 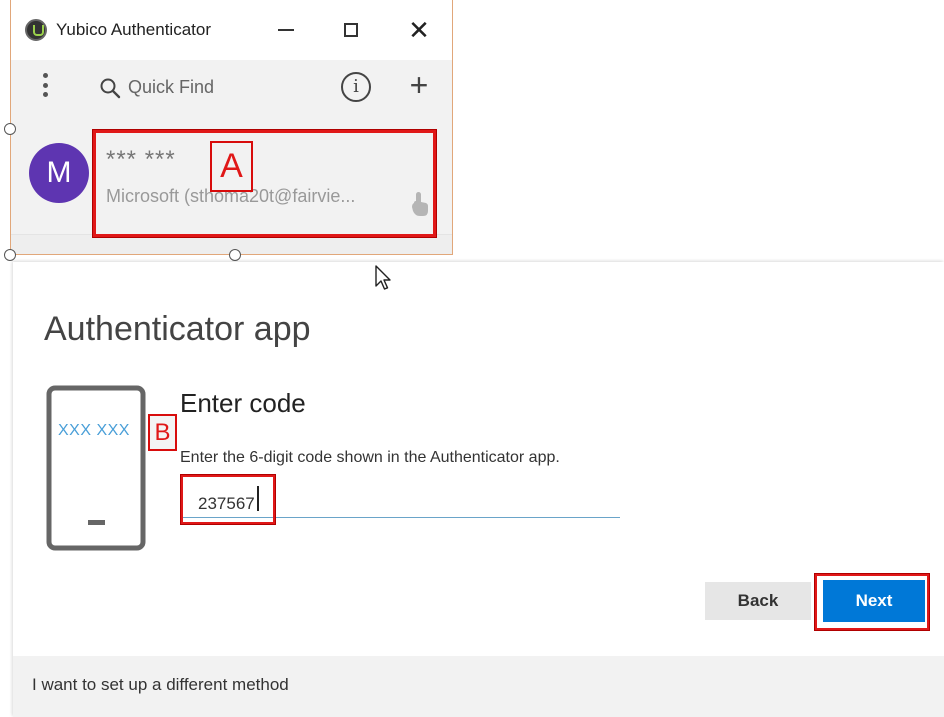 What do you see at coordinates (383, 278) in the screenshot?
I see `mouse-cursor-icon` at bounding box center [383, 278].